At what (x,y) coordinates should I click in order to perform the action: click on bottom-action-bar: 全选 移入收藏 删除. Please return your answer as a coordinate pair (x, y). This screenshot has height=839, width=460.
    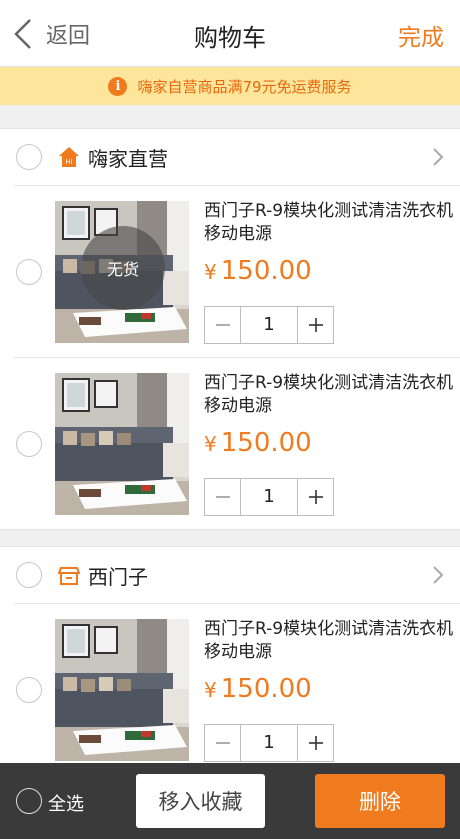
    Looking at the image, I should click on (230, 801).